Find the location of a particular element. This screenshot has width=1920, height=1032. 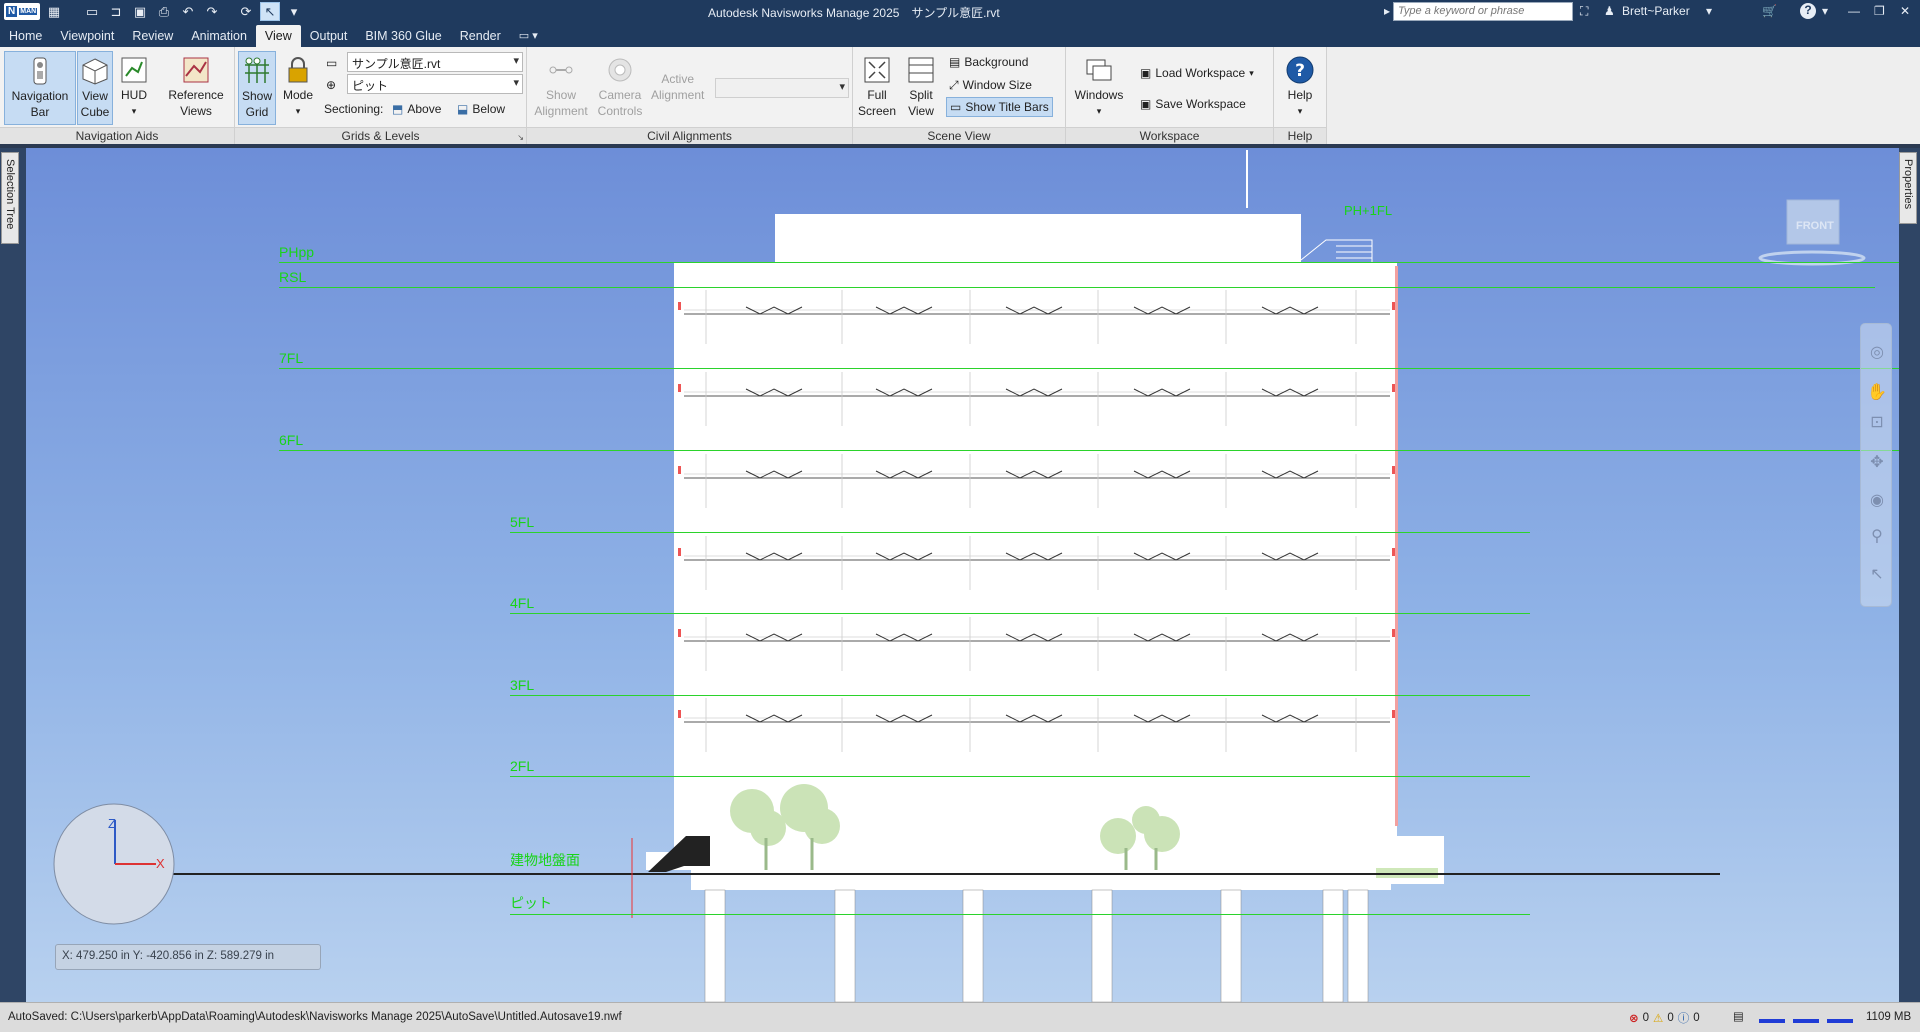

full-screen-icon is located at coordinates (877, 70).